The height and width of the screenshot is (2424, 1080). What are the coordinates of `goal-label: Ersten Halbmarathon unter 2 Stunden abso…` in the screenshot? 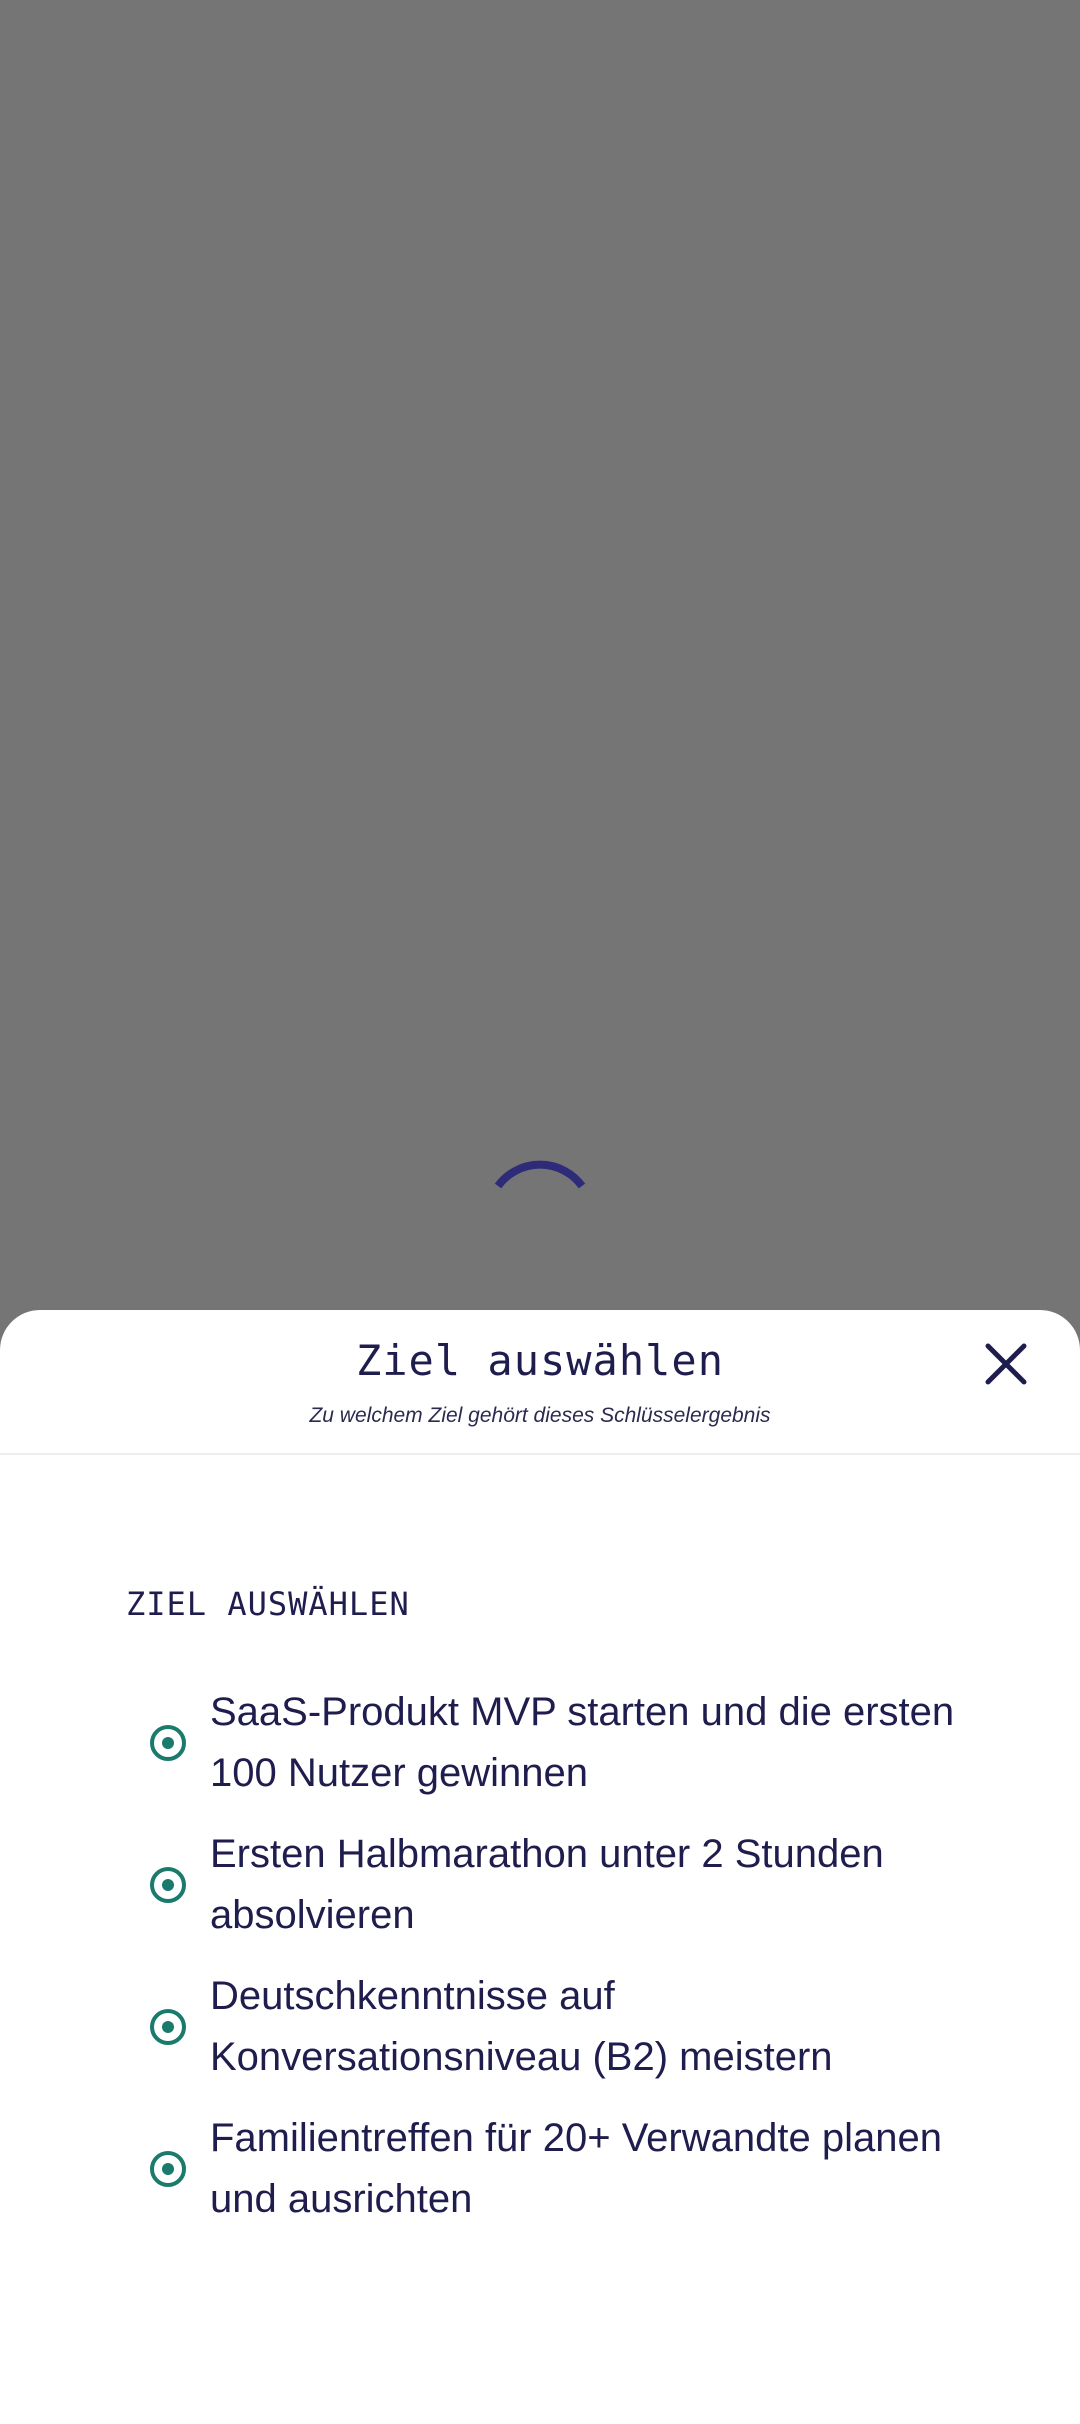 It's located at (547, 1884).